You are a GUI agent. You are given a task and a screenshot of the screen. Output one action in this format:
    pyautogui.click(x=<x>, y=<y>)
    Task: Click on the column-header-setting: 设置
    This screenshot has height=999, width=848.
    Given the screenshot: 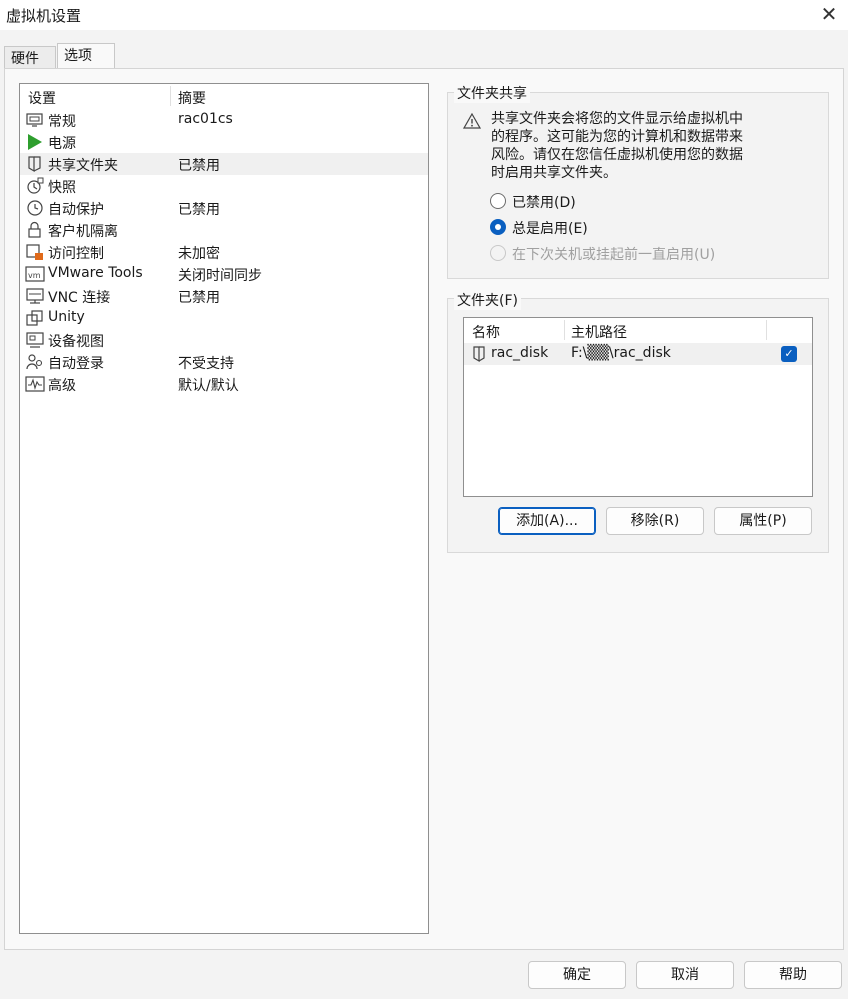 What is the action you would take?
    pyautogui.click(x=42, y=98)
    